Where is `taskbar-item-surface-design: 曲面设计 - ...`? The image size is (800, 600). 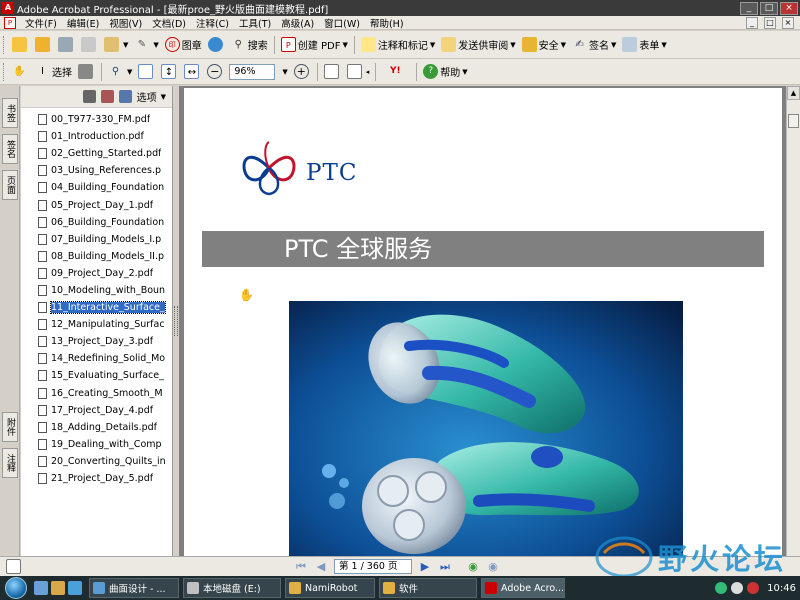
taskbar-item-surface-design: 曲面设计 - ... is located at coordinates (134, 588).